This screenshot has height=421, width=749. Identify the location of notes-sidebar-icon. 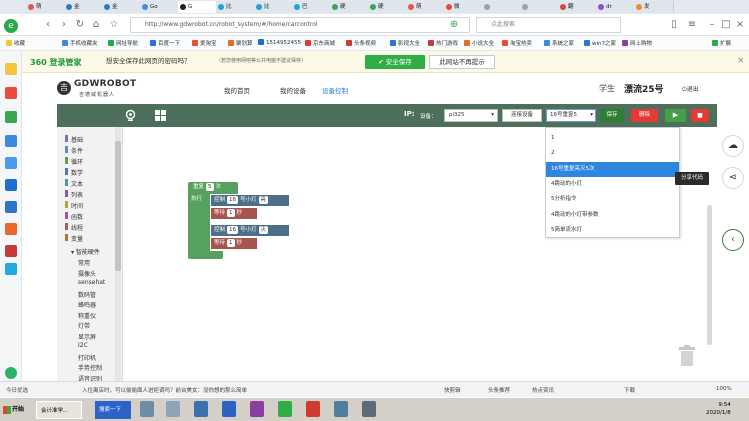
(11, 163).